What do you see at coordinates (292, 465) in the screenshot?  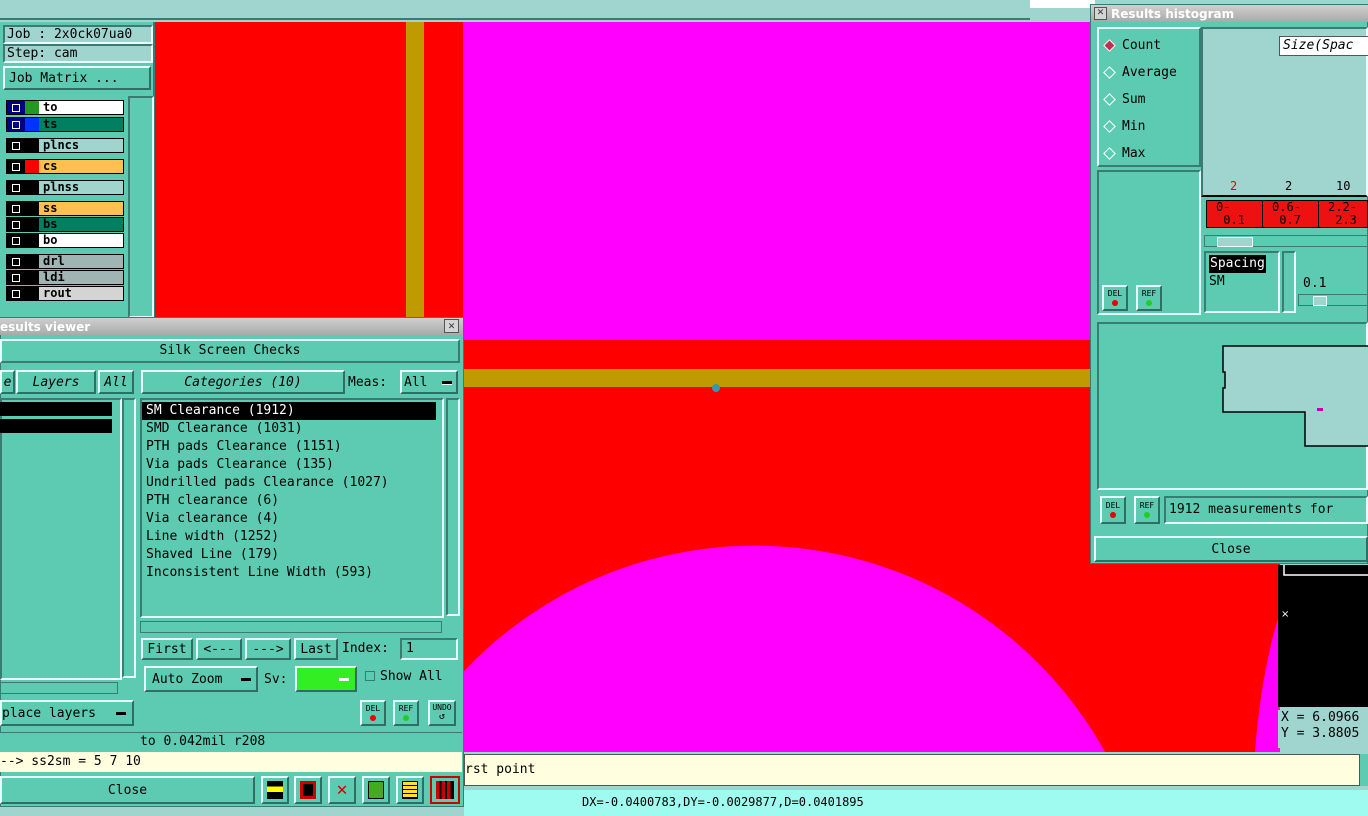 I see `category-item: Via pads Clearance (135)` at bounding box center [292, 465].